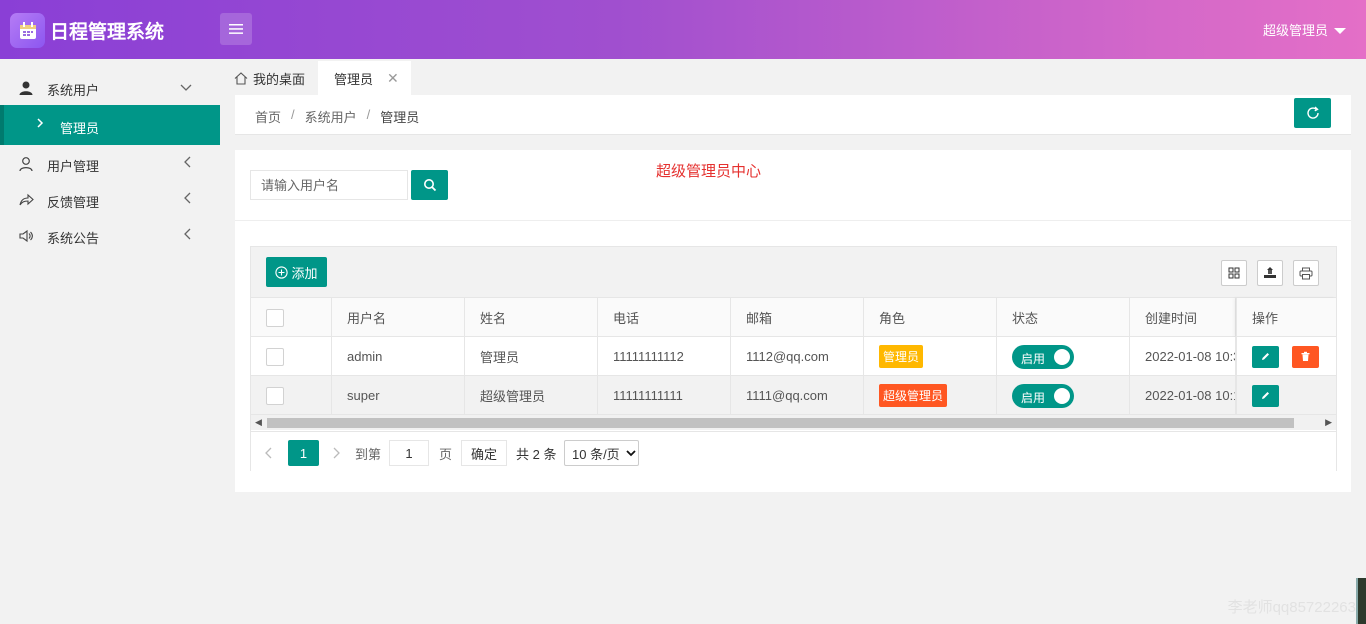 The width and height of the screenshot is (1366, 624). What do you see at coordinates (1063, 317) in the screenshot?
I see `column-header: 状态` at bounding box center [1063, 317].